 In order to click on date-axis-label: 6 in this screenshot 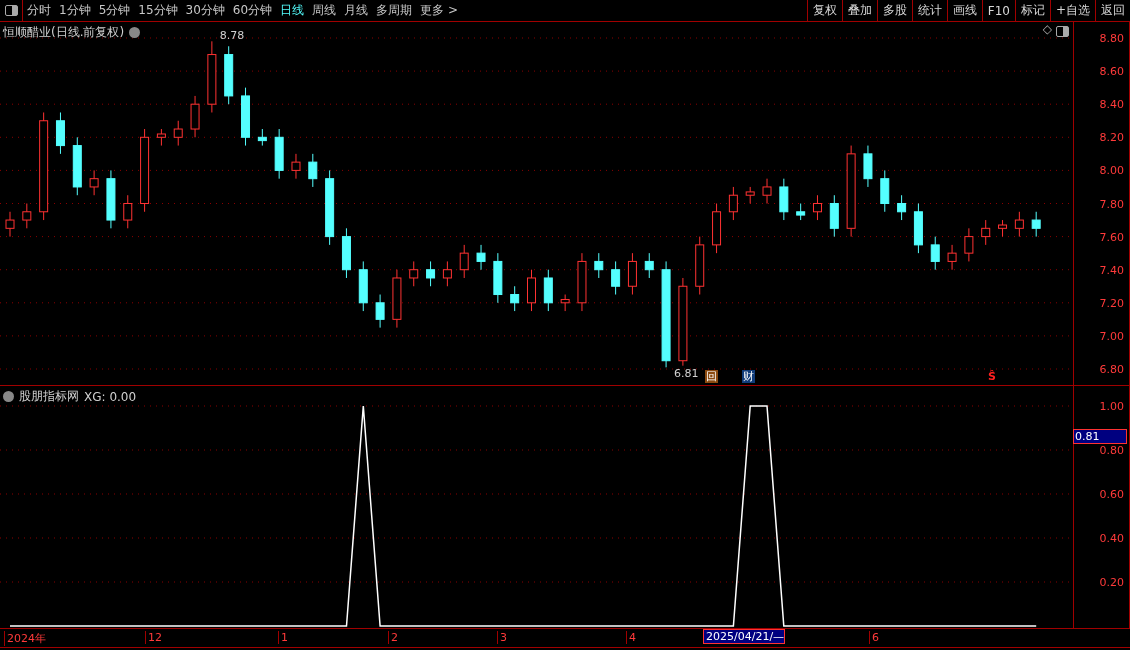, I will do `click(874, 637)`.